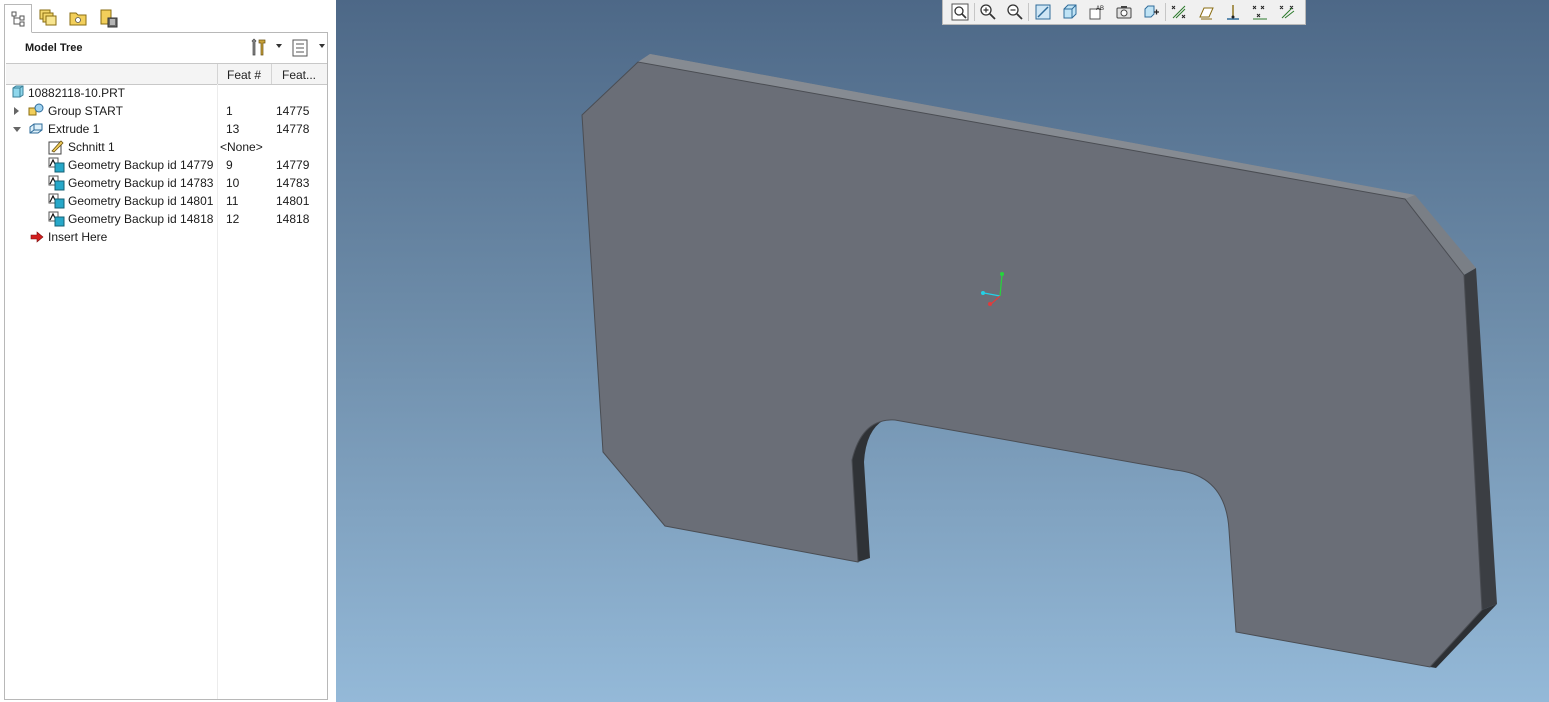 This screenshot has width=1549, height=702. I want to click on tree-row-geometry-backup: Geometry Backup id 14783 10 14783, so click(166, 183).